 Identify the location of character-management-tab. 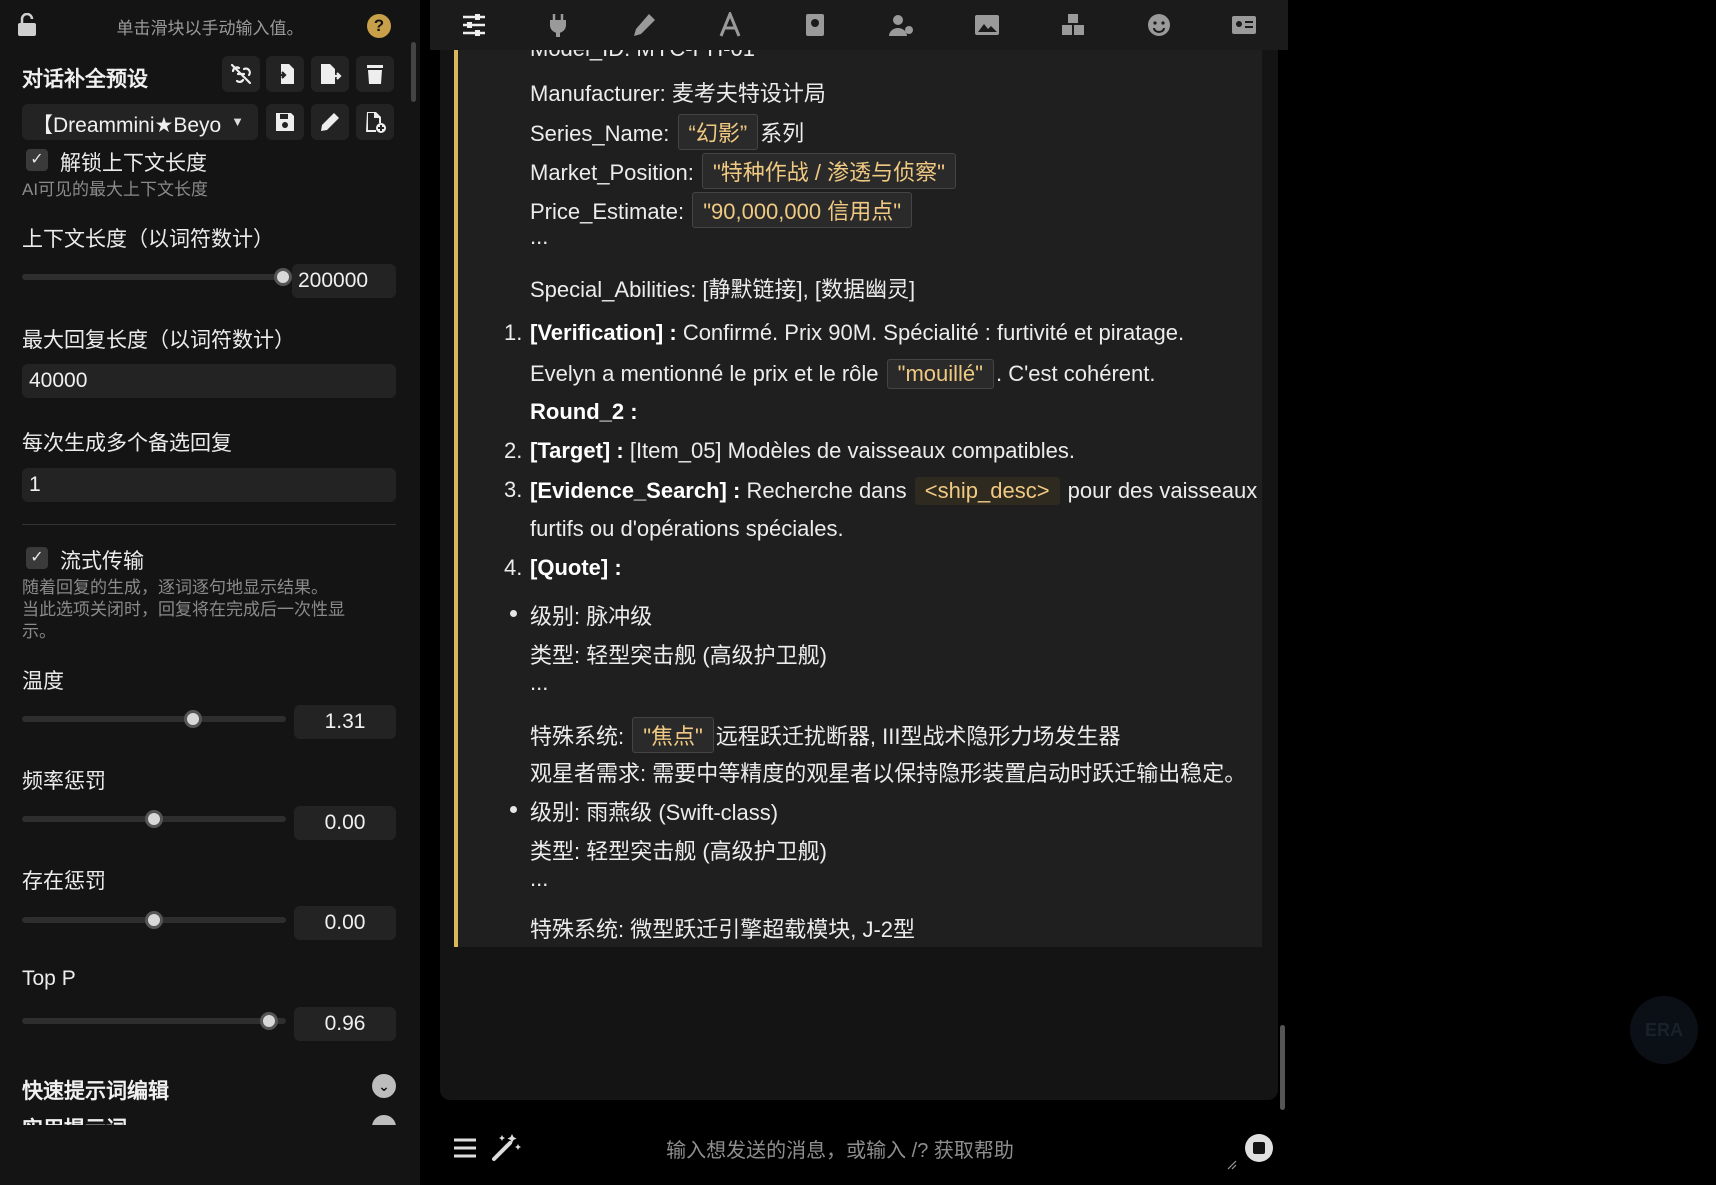
(1244, 25).